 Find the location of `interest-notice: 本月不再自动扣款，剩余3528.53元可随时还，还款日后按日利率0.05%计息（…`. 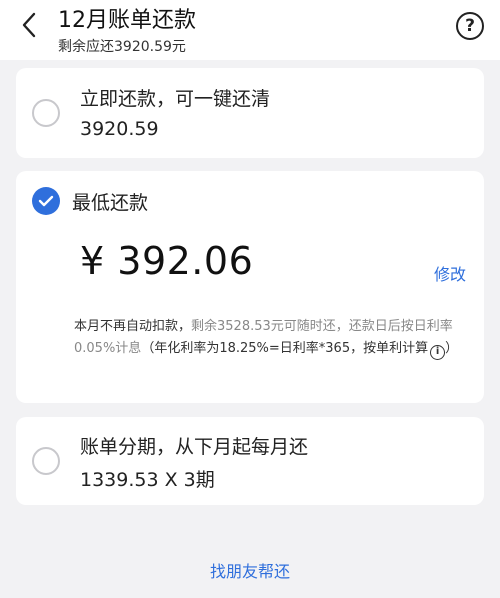

interest-notice: 本月不再自动扣款，剩余3528.53元可随时还，还款日后按日利率0.05%计息（… is located at coordinates (274, 338).